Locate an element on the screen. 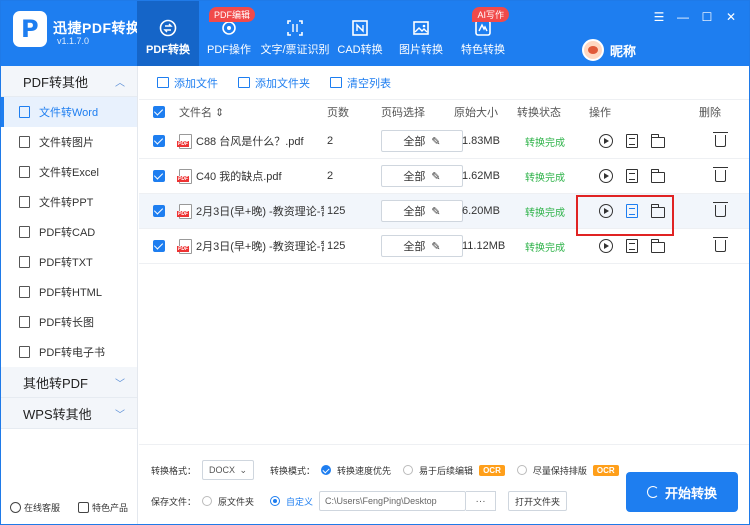  mode-edit-radio is located at coordinates (408, 470).